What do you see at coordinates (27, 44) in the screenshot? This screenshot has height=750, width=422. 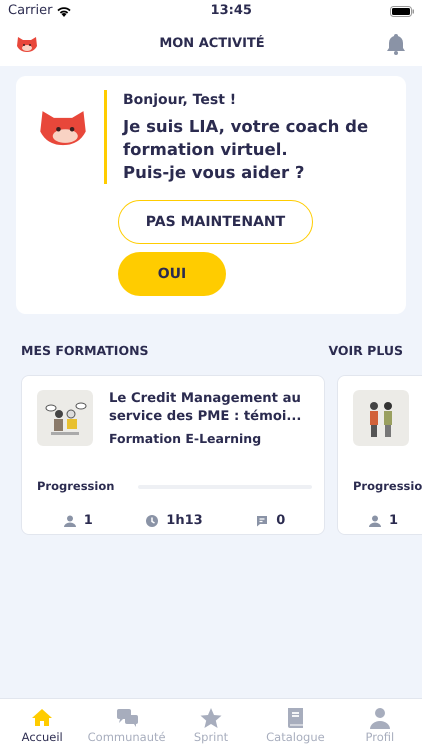 I see `panda-logo` at bounding box center [27, 44].